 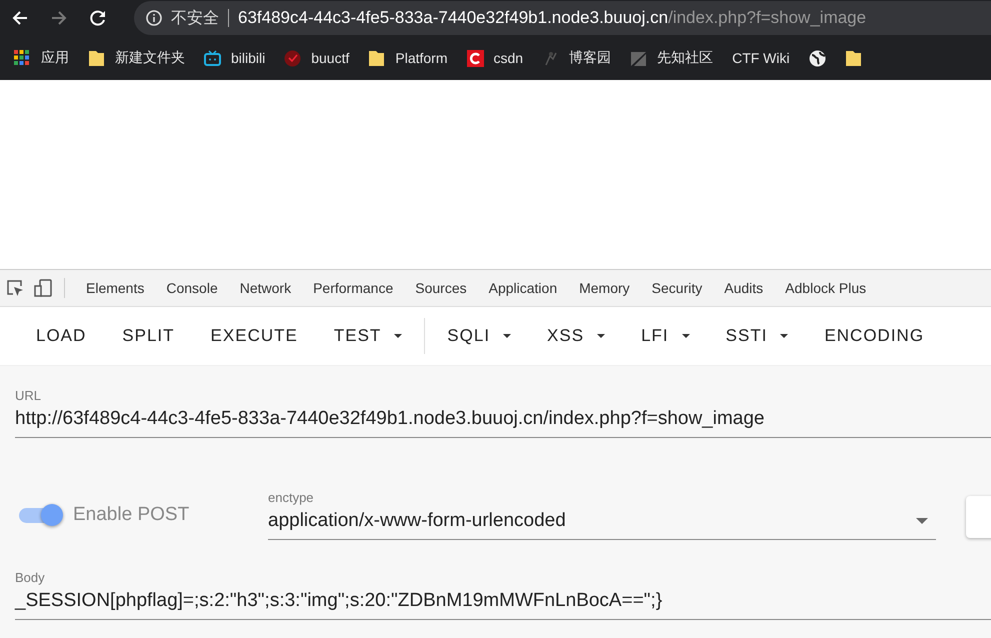 What do you see at coordinates (441, 288) in the screenshot?
I see `devtools-tab: Sources` at bounding box center [441, 288].